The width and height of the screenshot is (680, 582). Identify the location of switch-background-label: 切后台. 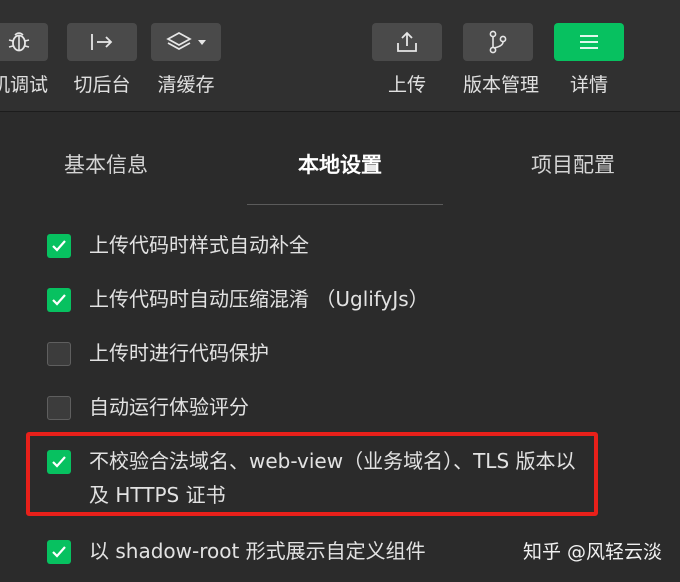
(102, 85).